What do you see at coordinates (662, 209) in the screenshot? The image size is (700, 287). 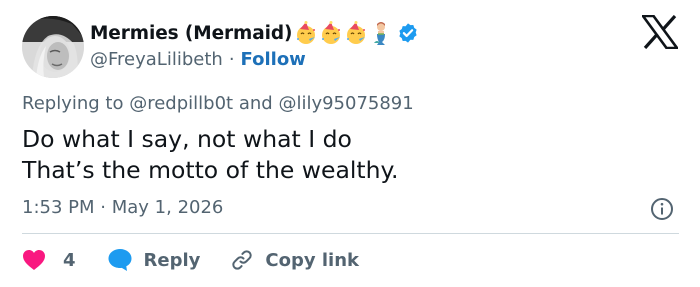 I see `info-icon` at bounding box center [662, 209].